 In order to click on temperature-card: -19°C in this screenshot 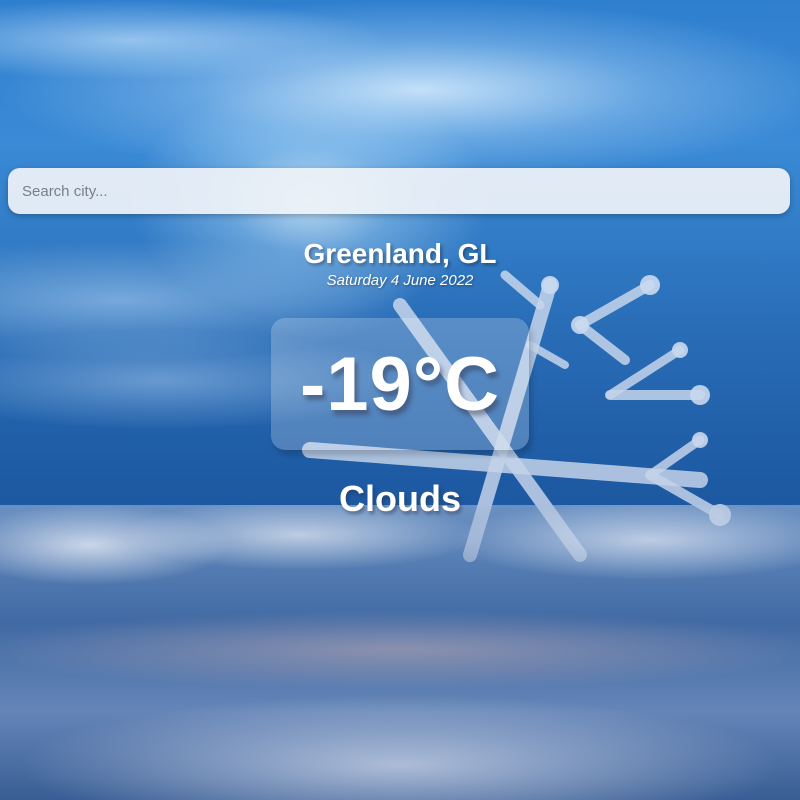, I will do `click(400, 384)`.